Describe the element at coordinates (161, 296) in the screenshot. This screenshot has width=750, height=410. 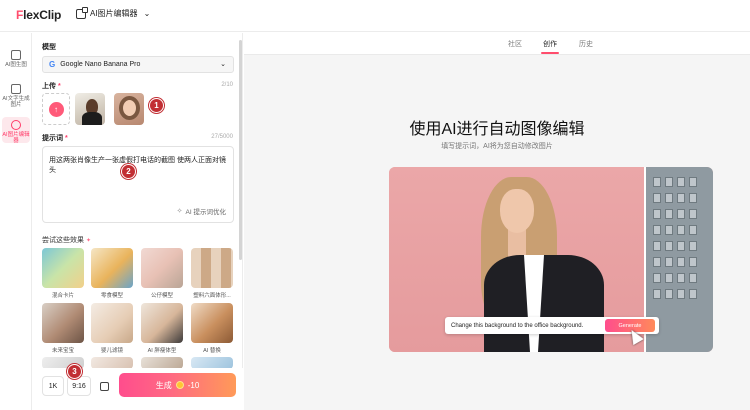
I see `effect-label: 公仔模型` at that location.